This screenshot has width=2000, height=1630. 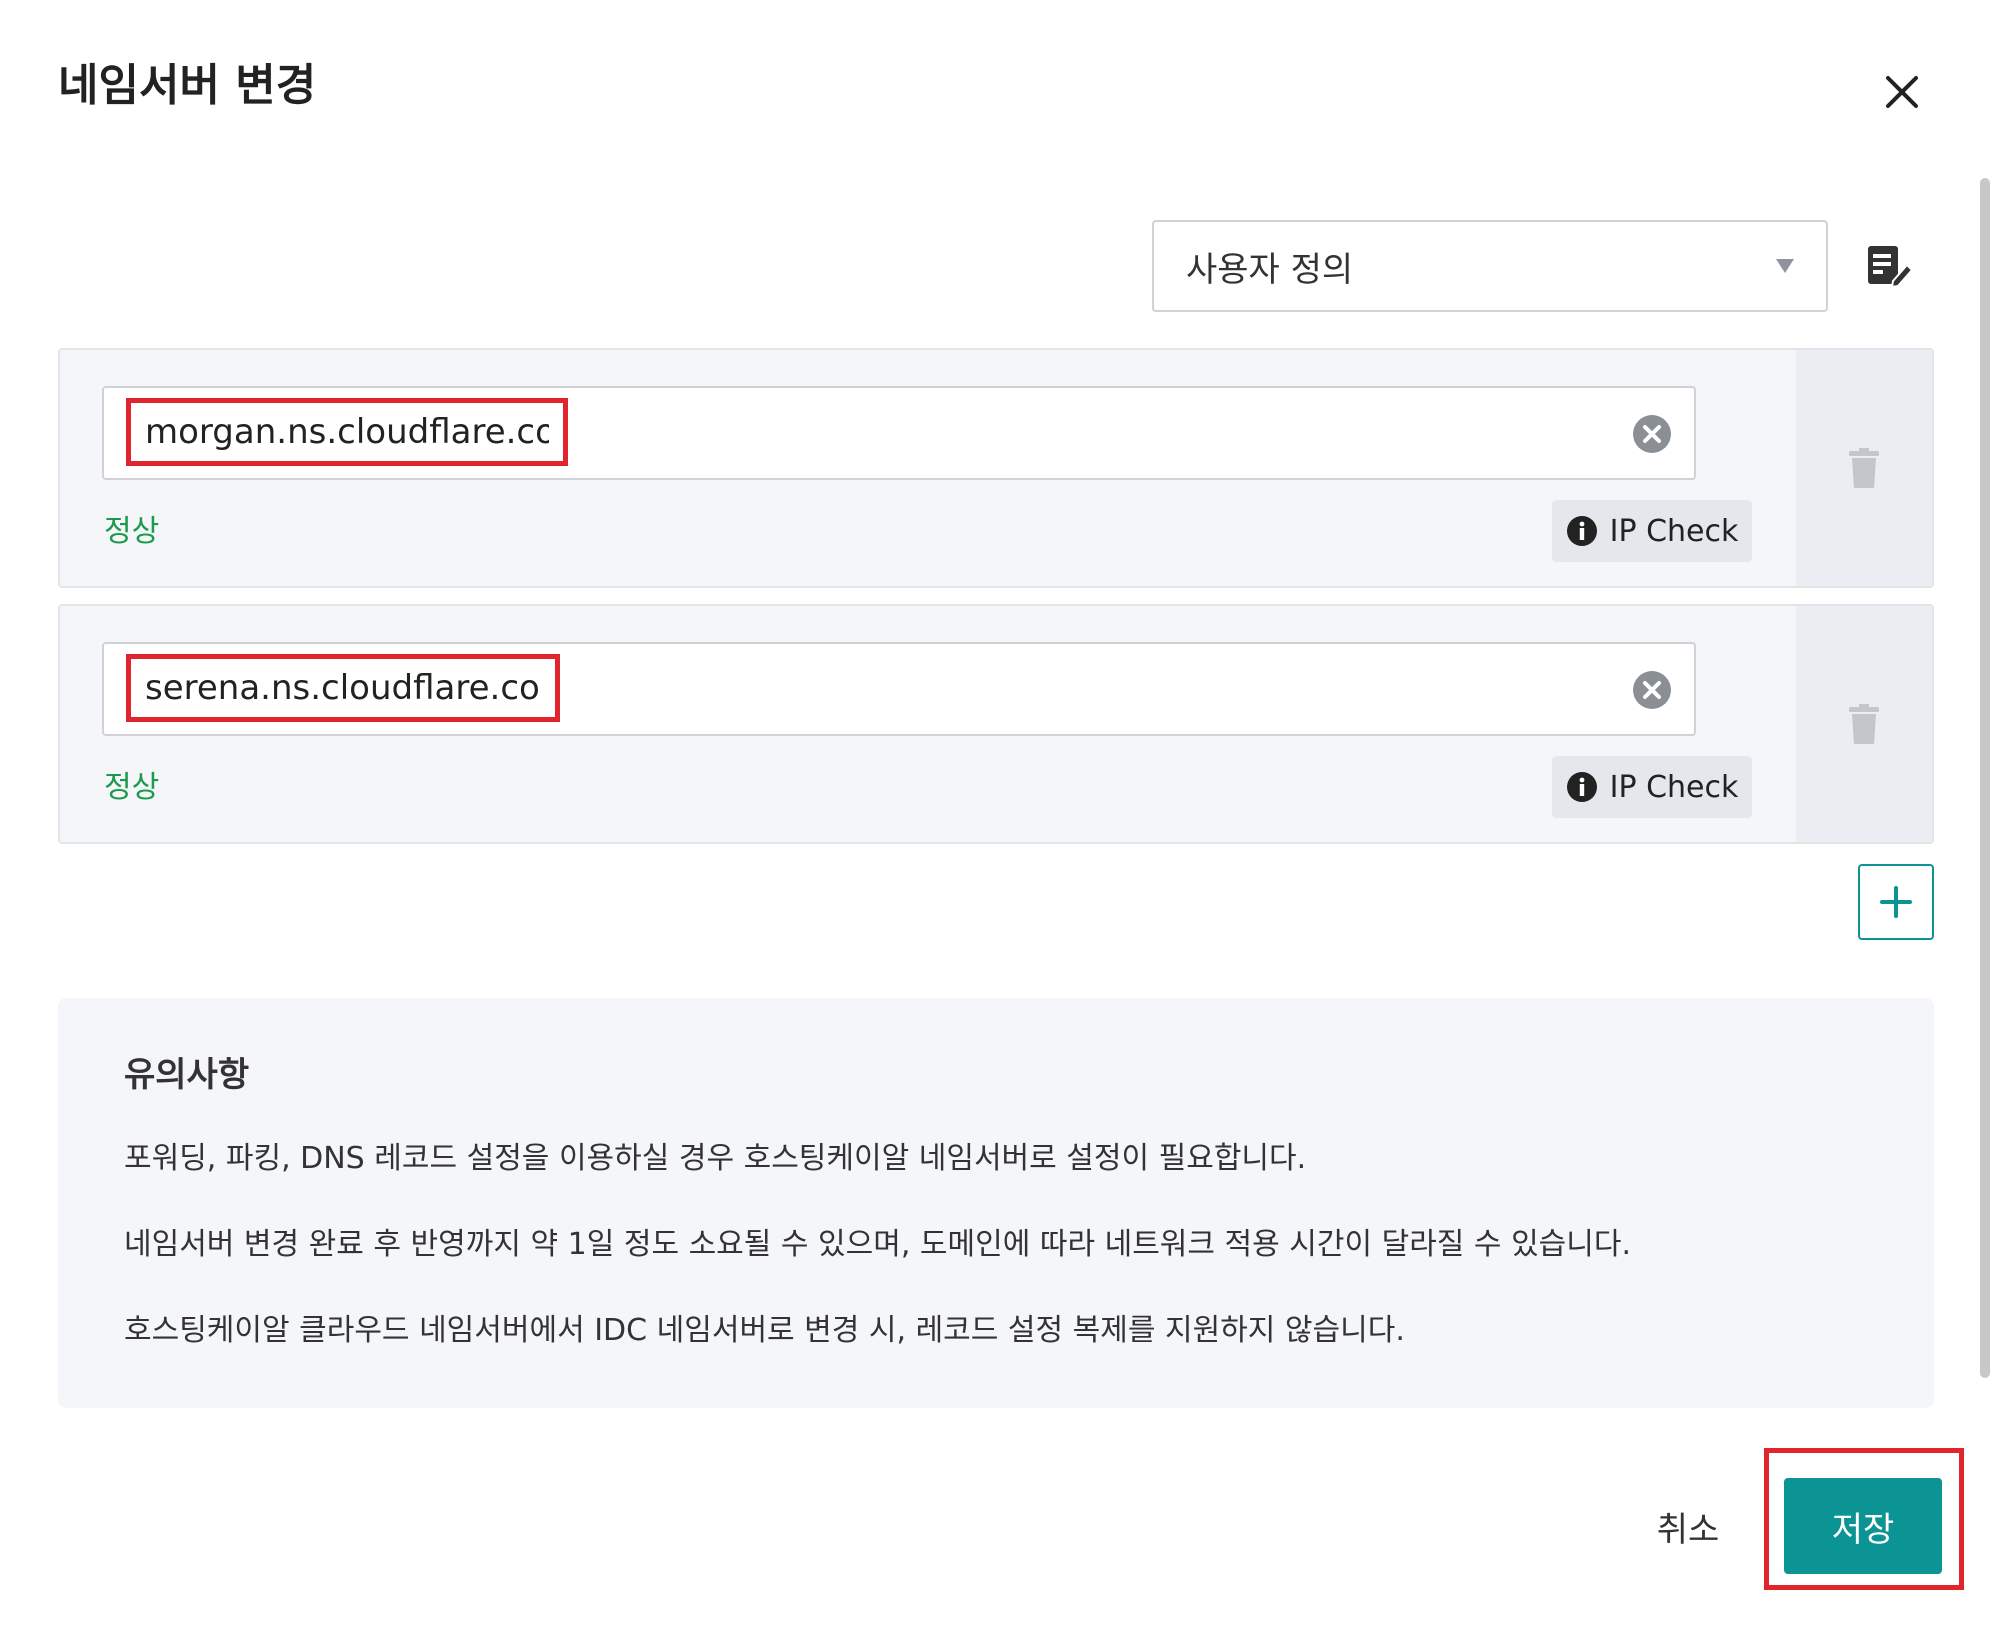 What do you see at coordinates (1490, 266) in the screenshot?
I see `nameserver-preset-select: 사용자 정의` at bounding box center [1490, 266].